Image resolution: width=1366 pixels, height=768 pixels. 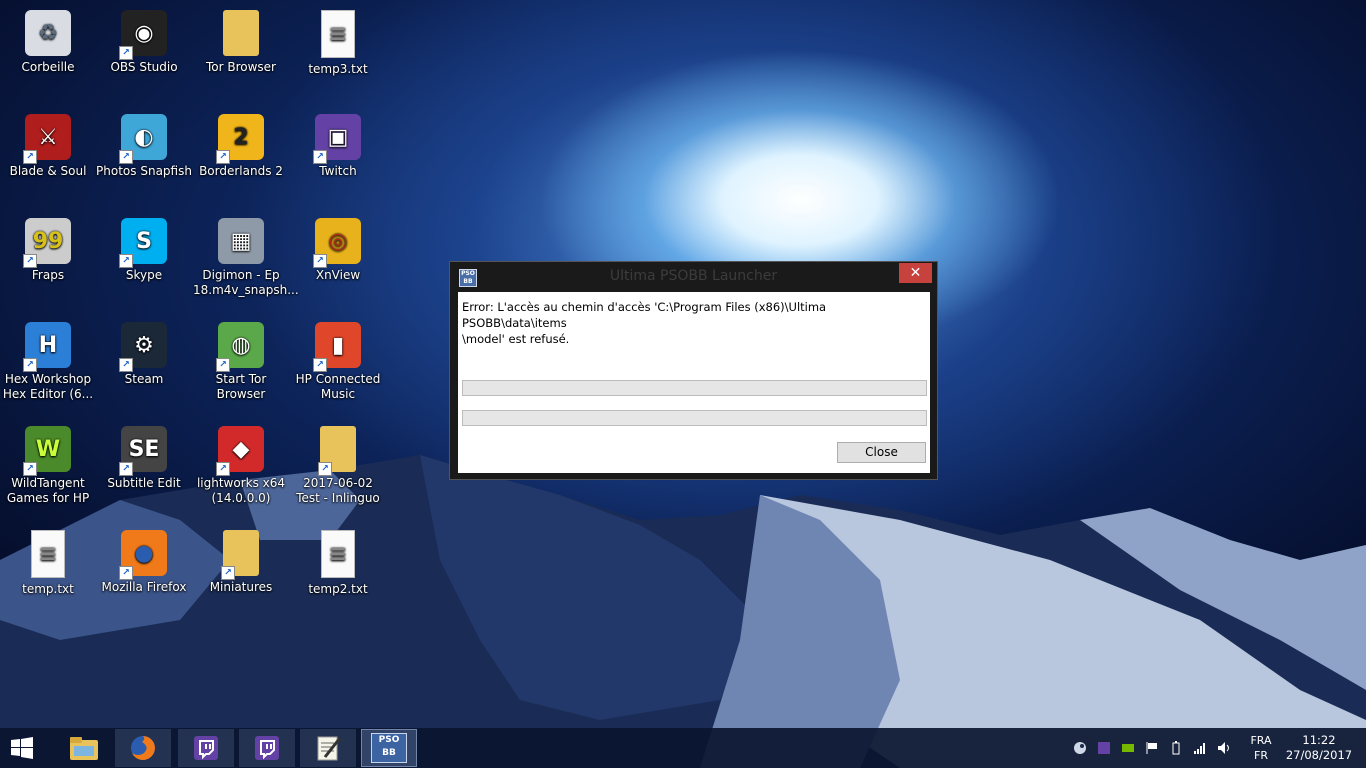 What do you see at coordinates (240, 347) in the screenshot?
I see `tor-globe-icon: ◍ ↗` at bounding box center [240, 347].